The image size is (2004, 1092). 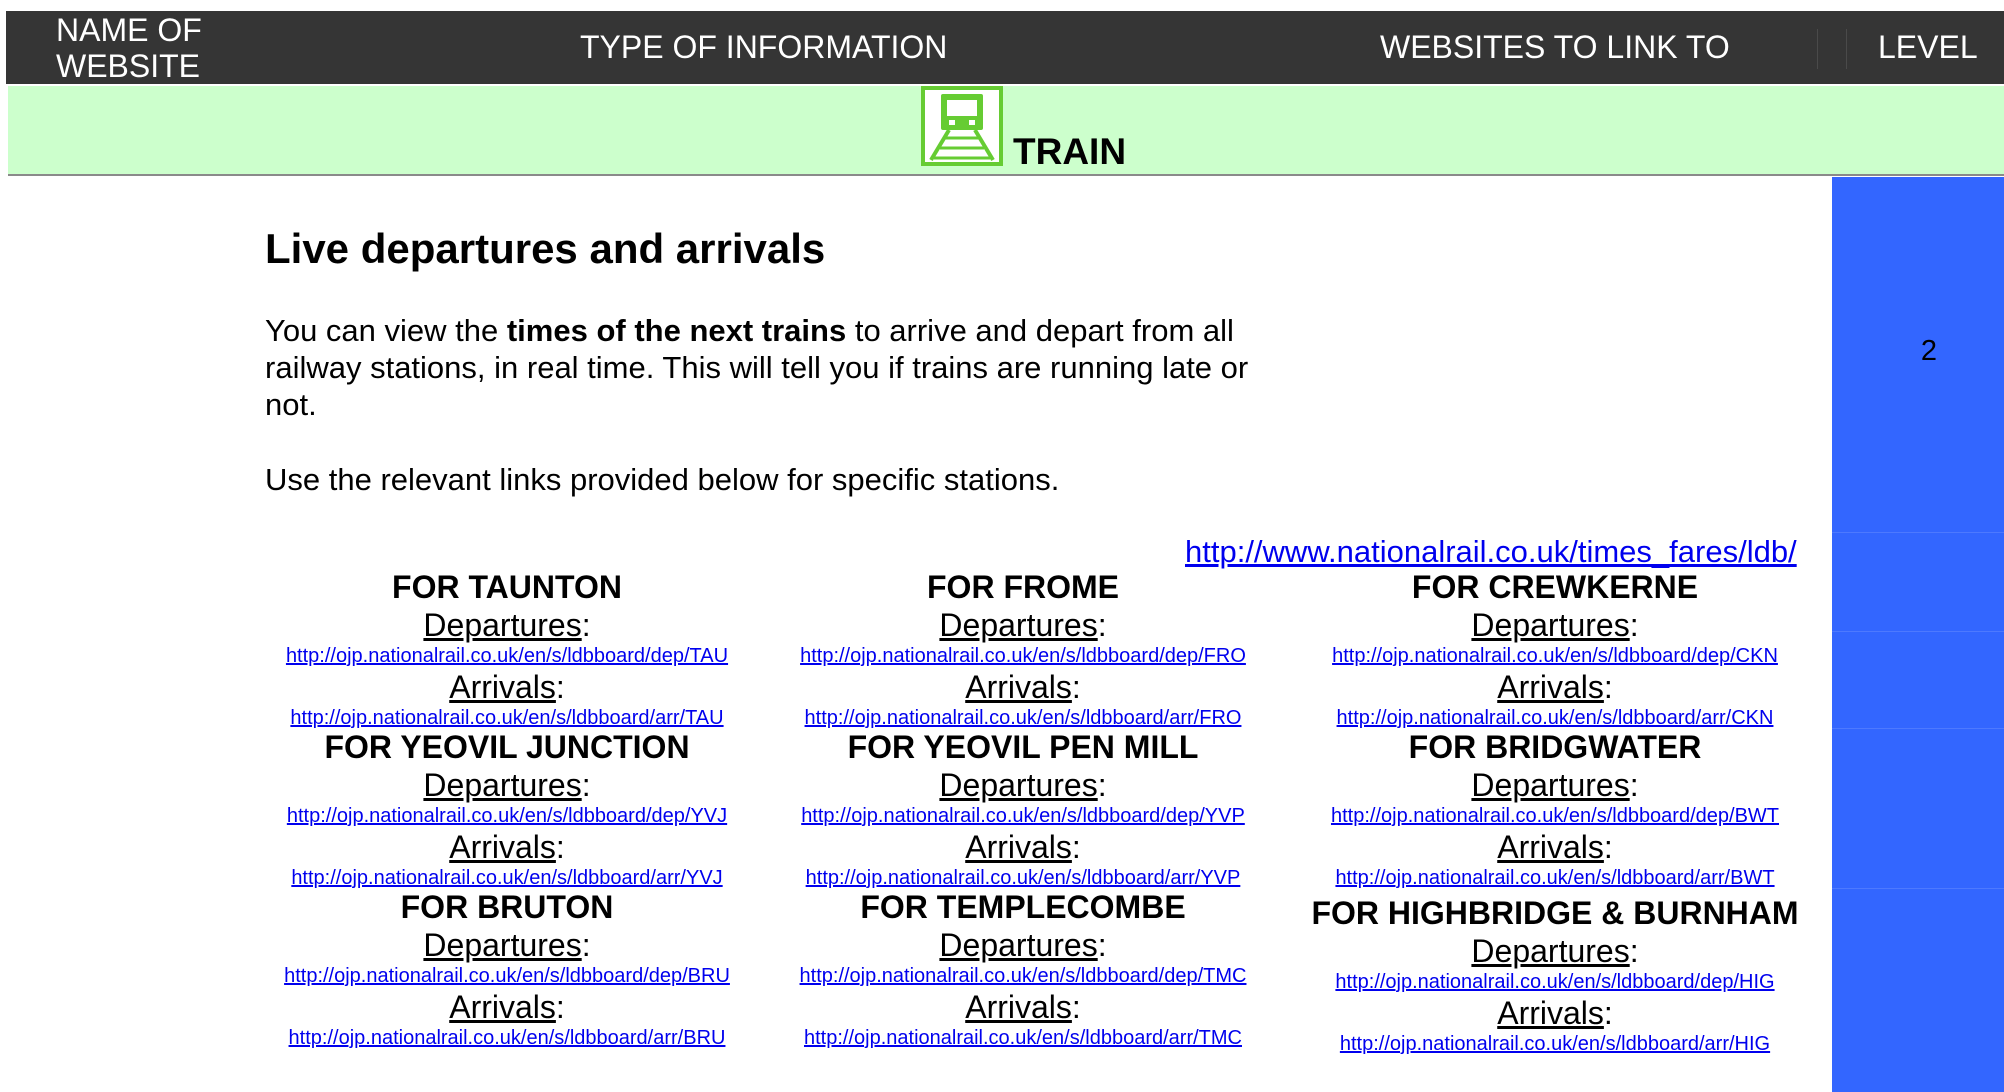 I want to click on station-name: FOR YEOVIL PEN MILL, so click(x=1023, y=747).